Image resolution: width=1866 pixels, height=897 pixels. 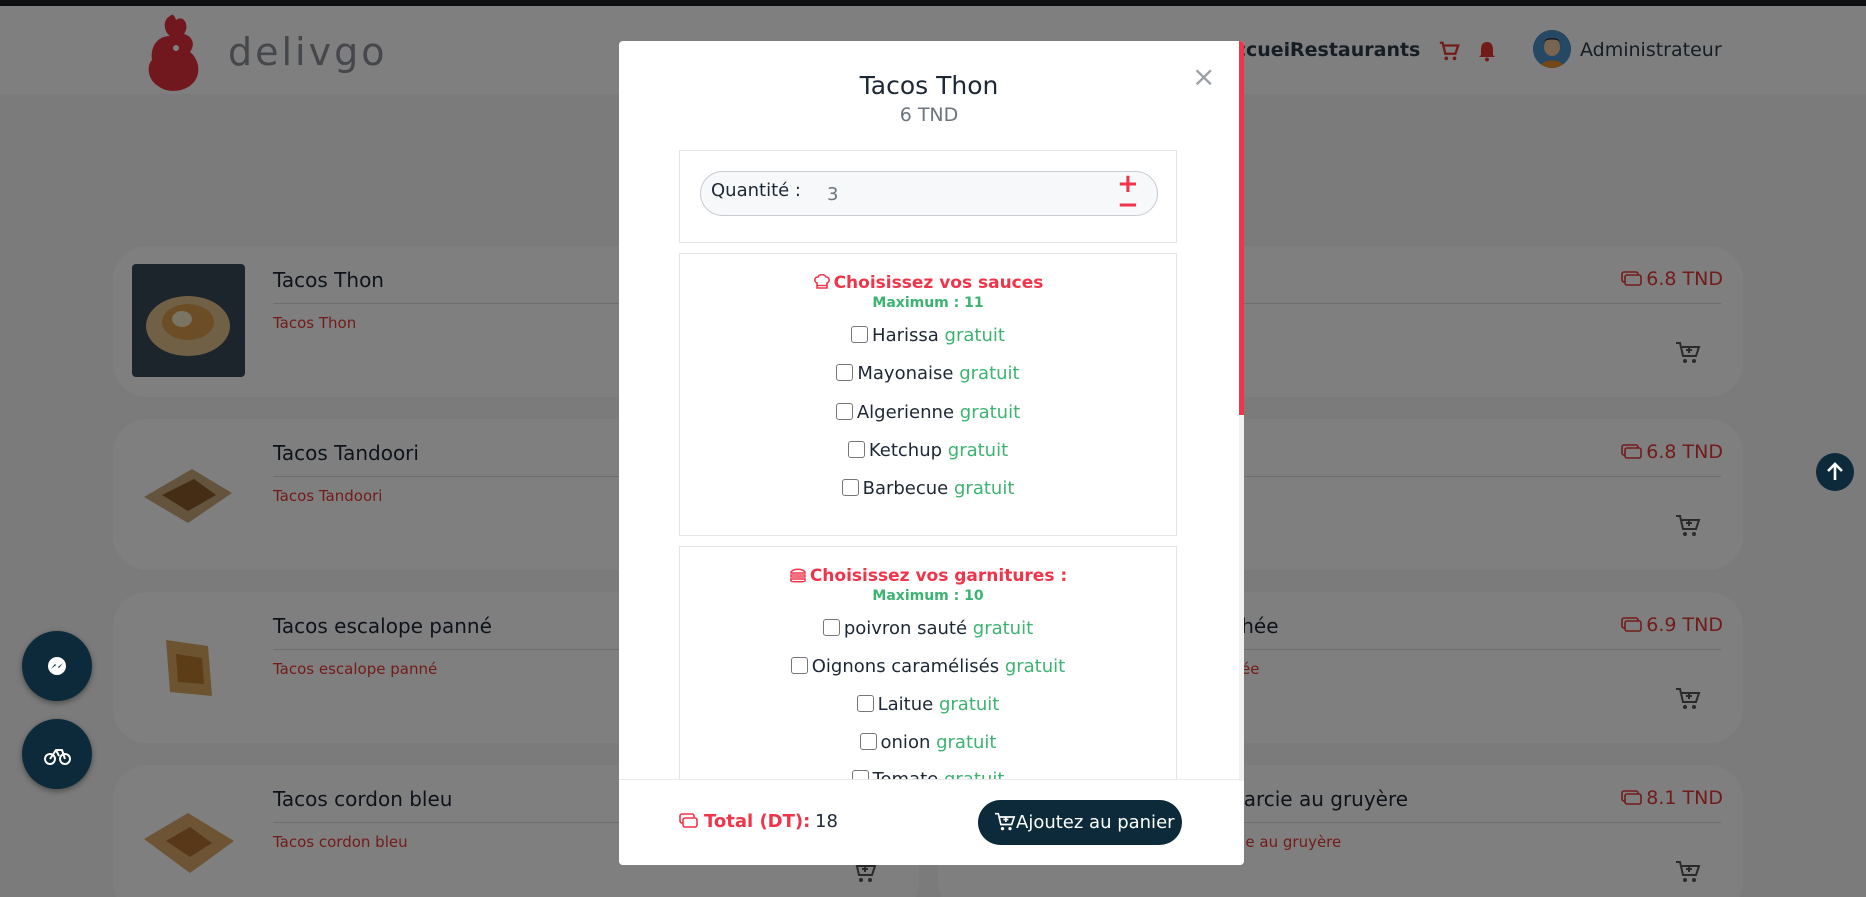 I want to click on modal-title: Tacos Thon, so click(x=929, y=85).